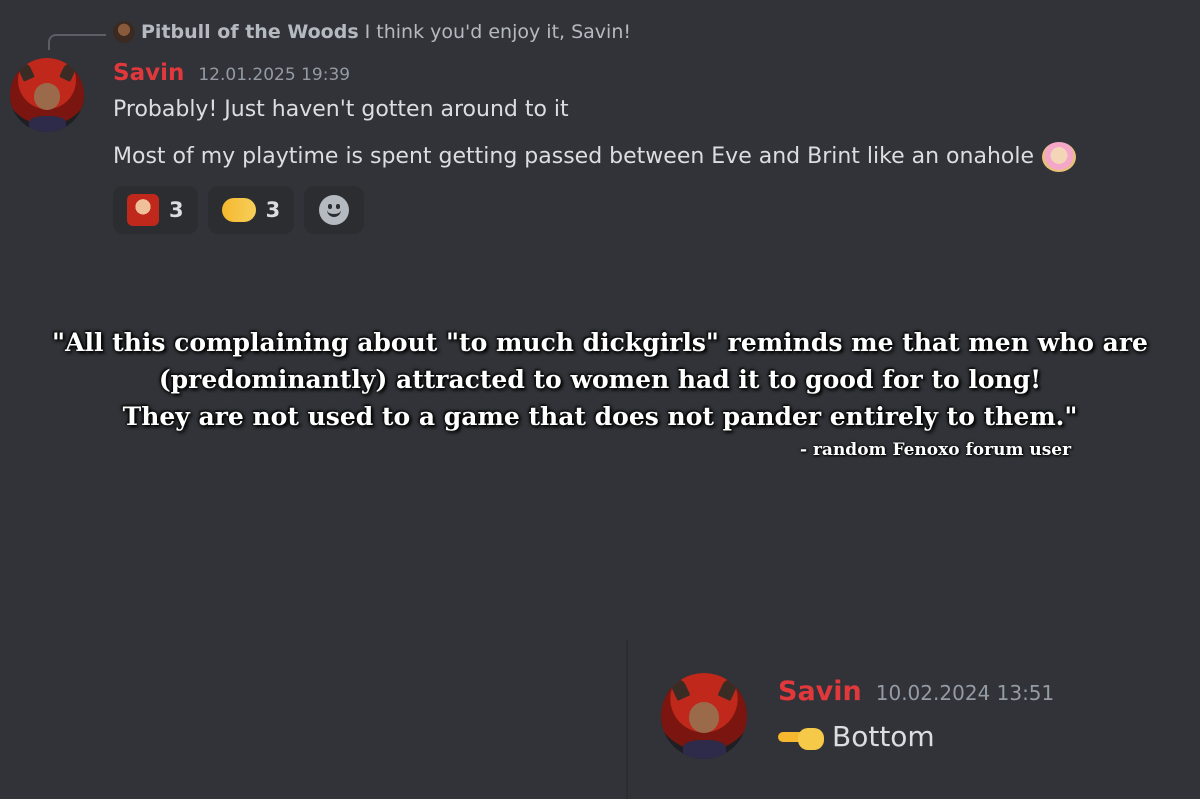 The width and height of the screenshot is (1200, 799). I want to click on character-emote-icon, so click(1059, 157).